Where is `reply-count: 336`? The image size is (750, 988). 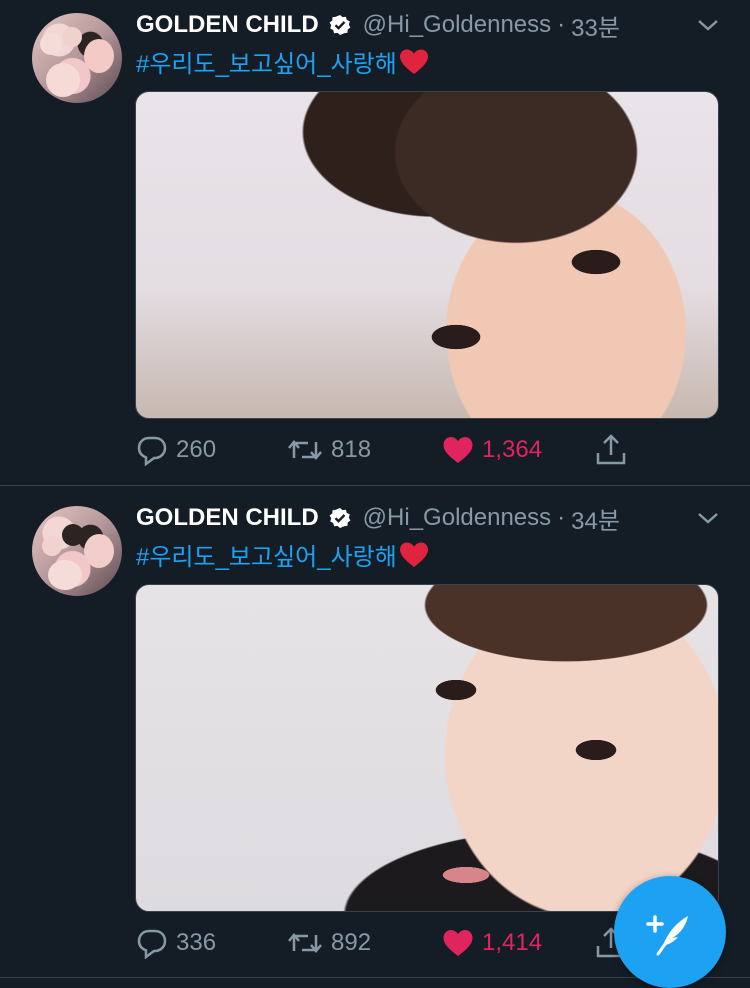
reply-count: 336 is located at coordinates (196, 942).